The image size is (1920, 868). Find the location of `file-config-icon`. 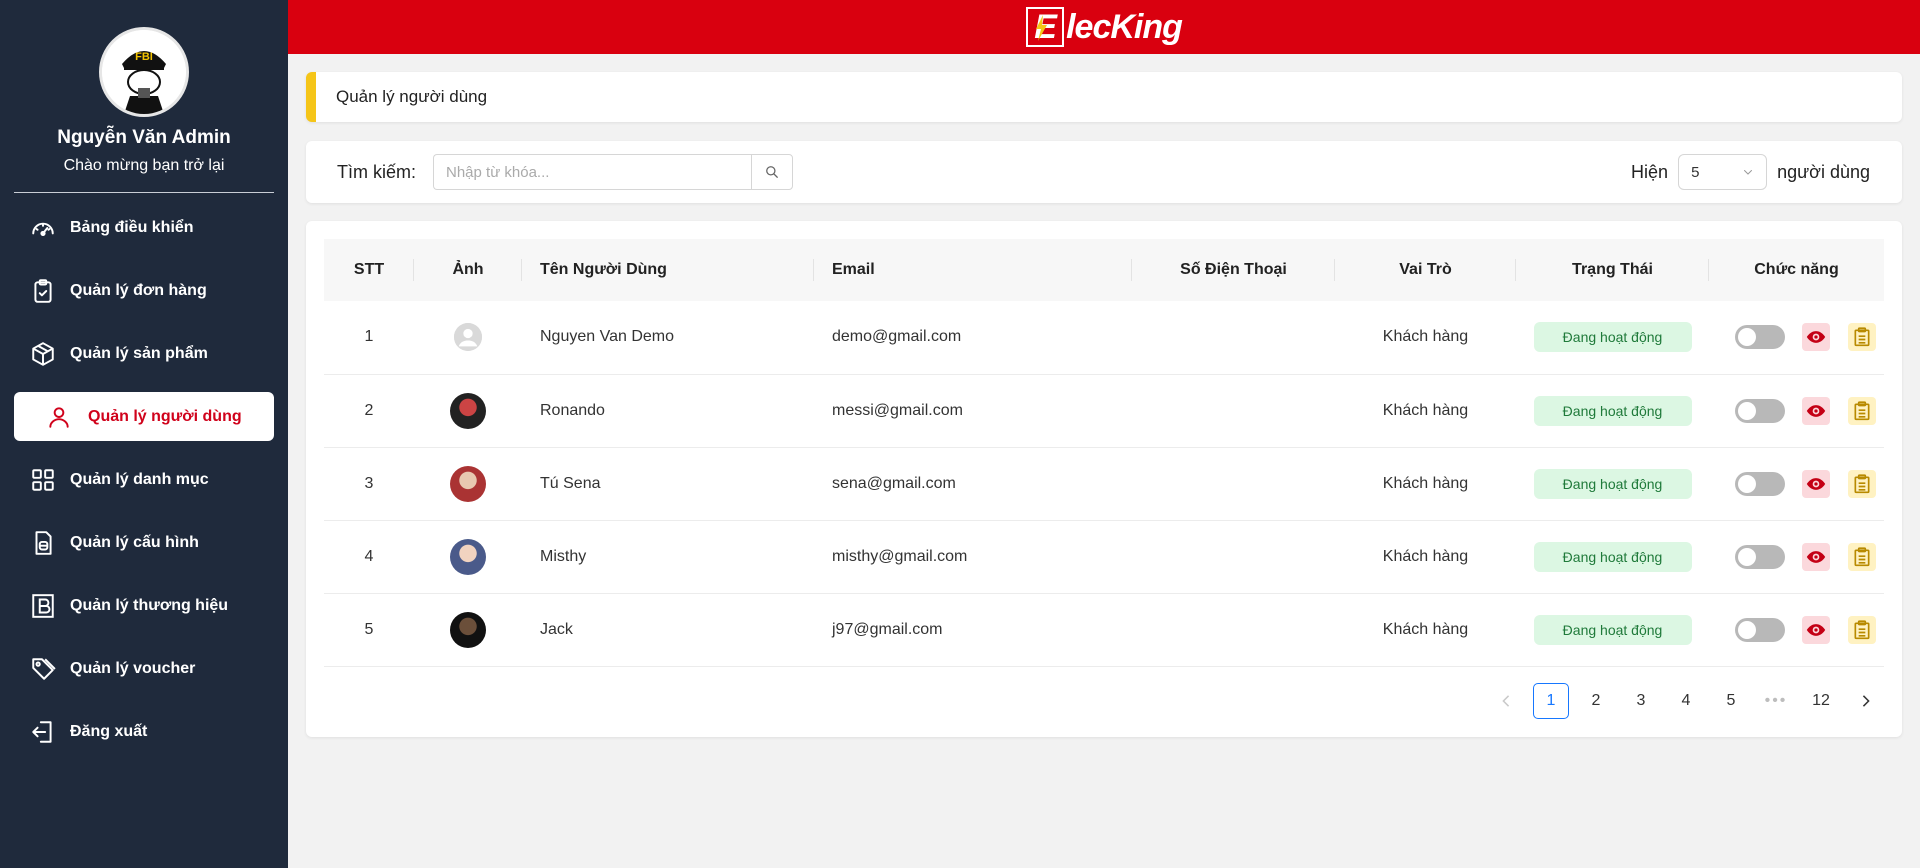

file-config-icon is located at coordinates (43, 543).